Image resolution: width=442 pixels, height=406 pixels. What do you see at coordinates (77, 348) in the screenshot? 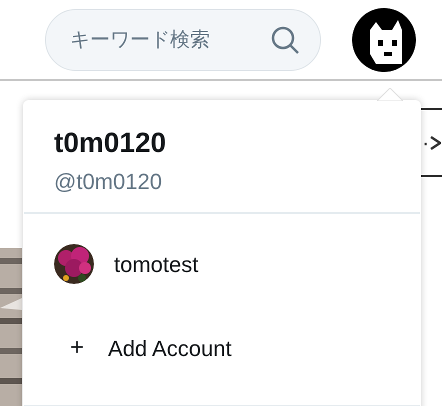
I see `plus-icon: +` at bounding box center [77, 348].